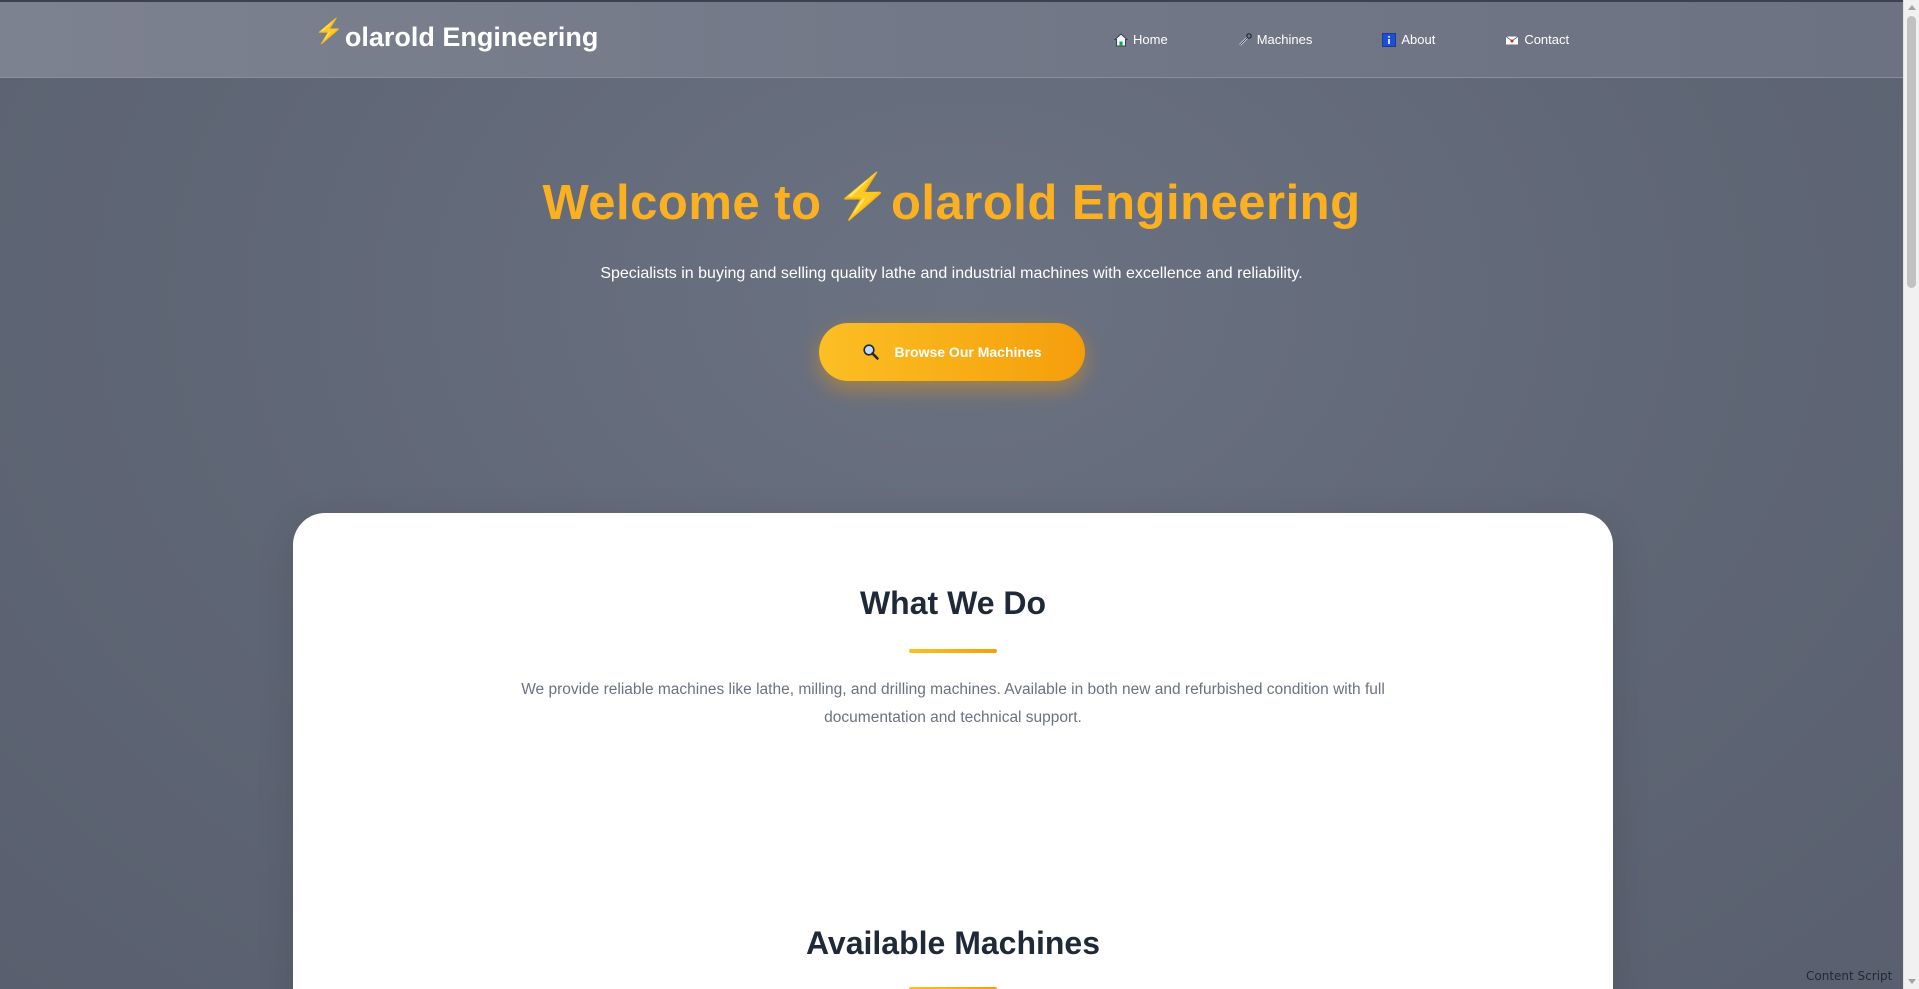 The image size is (1919, 989). Describe the element at coordinates (1389, 39) in the screenshot. I see `info-icon` at that location.